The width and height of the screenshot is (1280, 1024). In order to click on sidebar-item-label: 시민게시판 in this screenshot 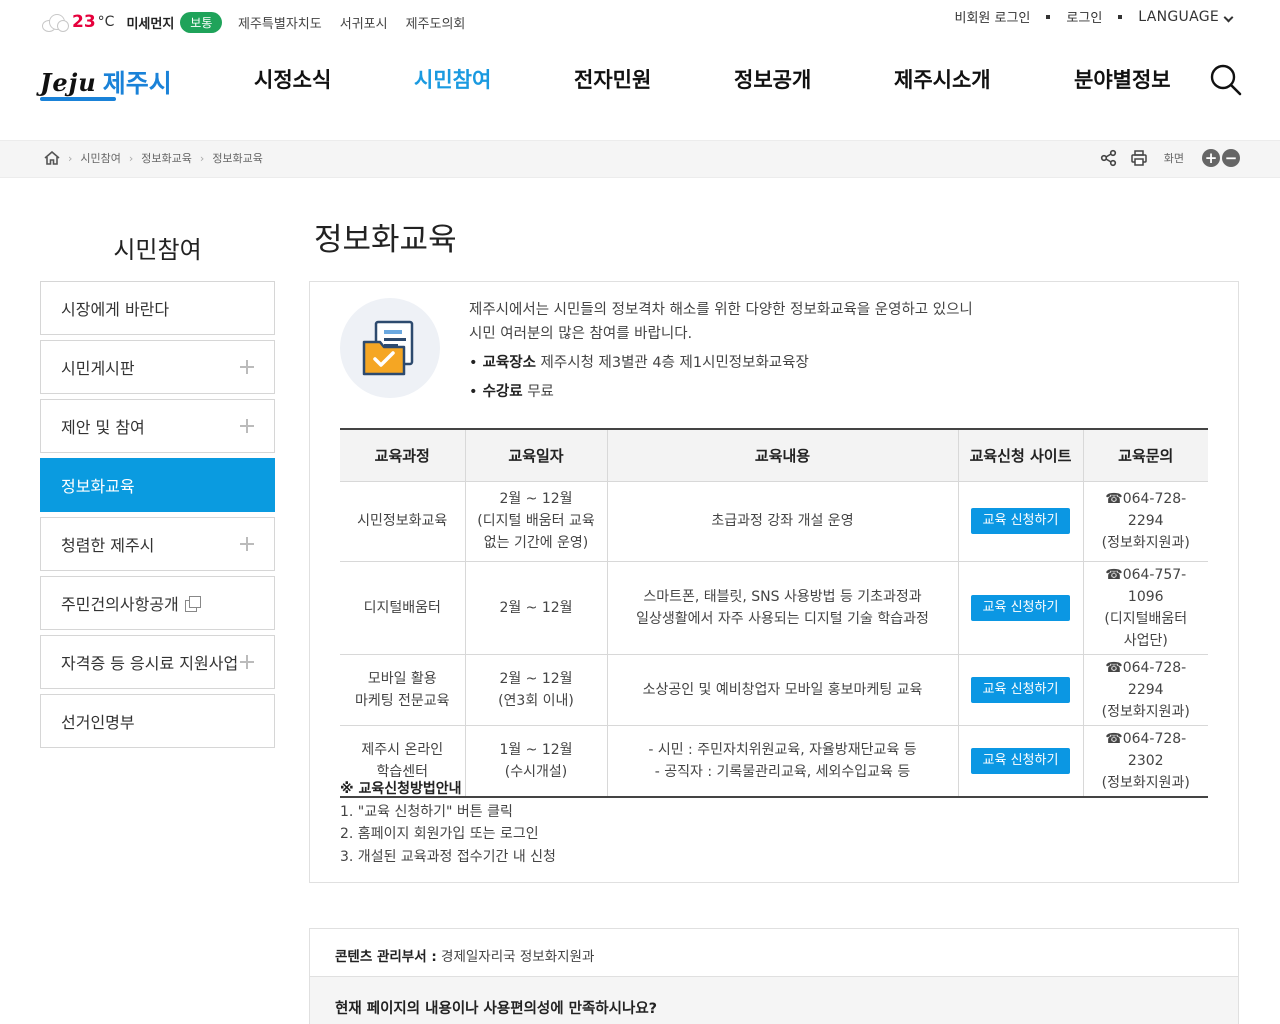, I will do `click(98, 368)`.